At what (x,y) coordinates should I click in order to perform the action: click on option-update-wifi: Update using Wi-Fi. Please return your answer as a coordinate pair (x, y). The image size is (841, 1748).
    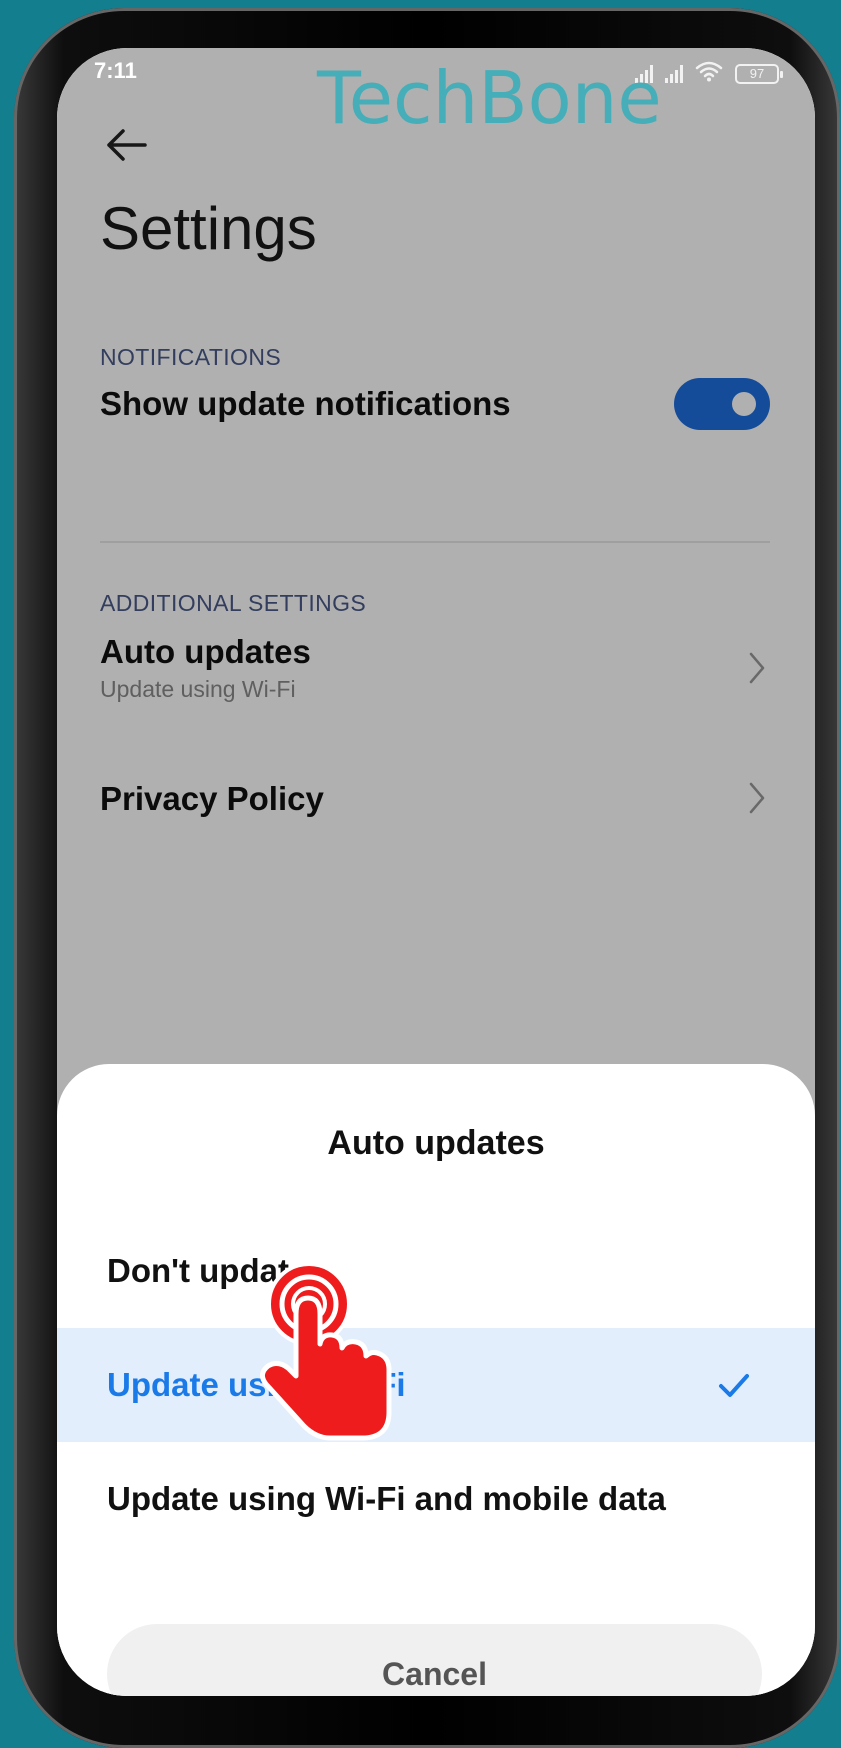
    Looking at the image, I should click on (436, 1385).